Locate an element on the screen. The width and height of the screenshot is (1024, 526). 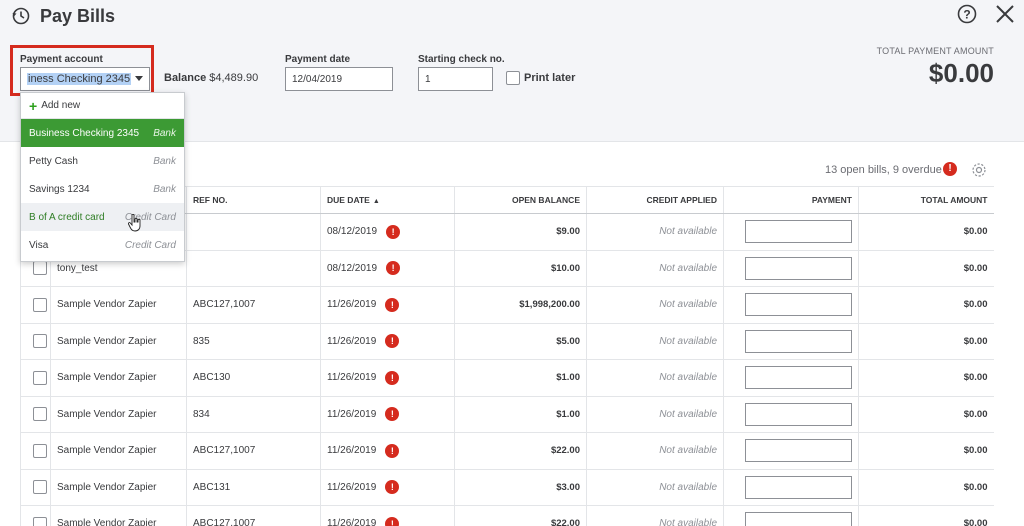
balance-value: $4,489.90 is located at coordinates (234, 78).